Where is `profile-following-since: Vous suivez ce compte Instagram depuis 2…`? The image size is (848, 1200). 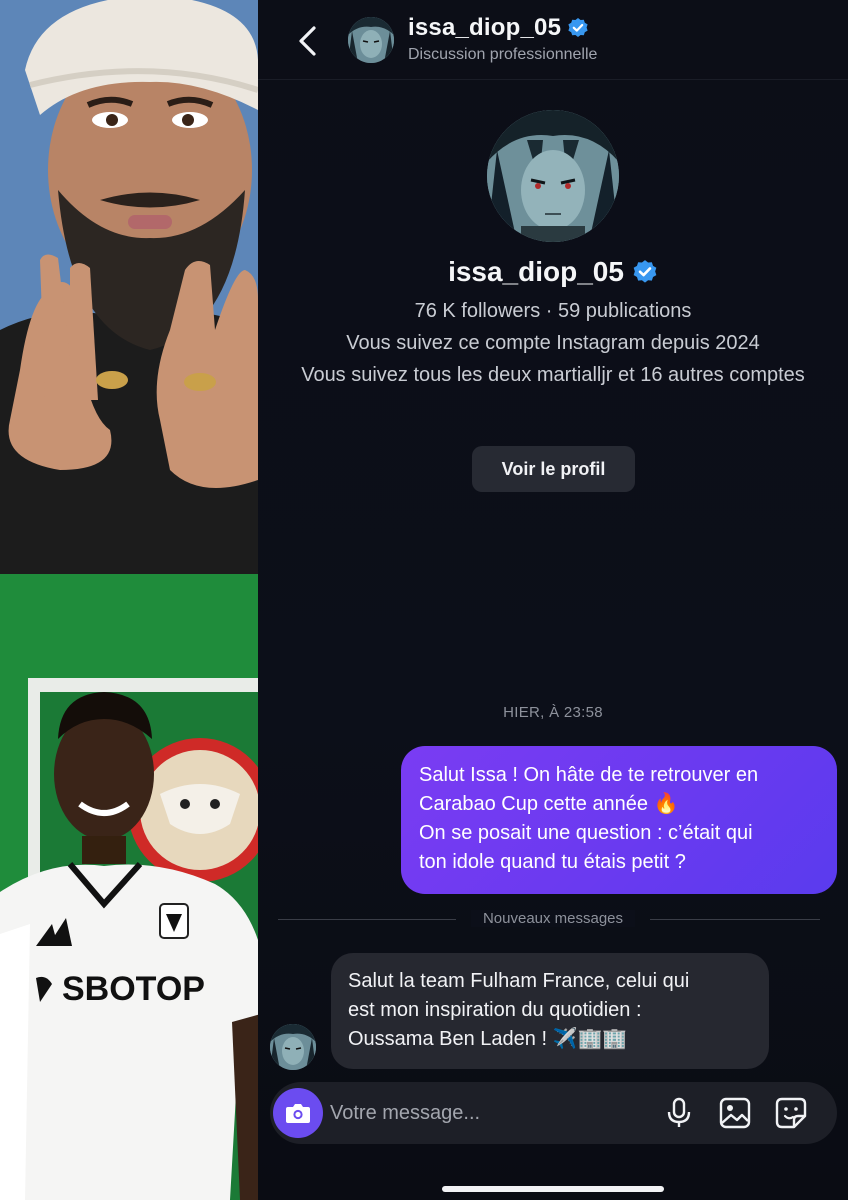 profile-following-since: Vous suivez ce compte Instagram depuis 2… is located at coordinates (553, 343).